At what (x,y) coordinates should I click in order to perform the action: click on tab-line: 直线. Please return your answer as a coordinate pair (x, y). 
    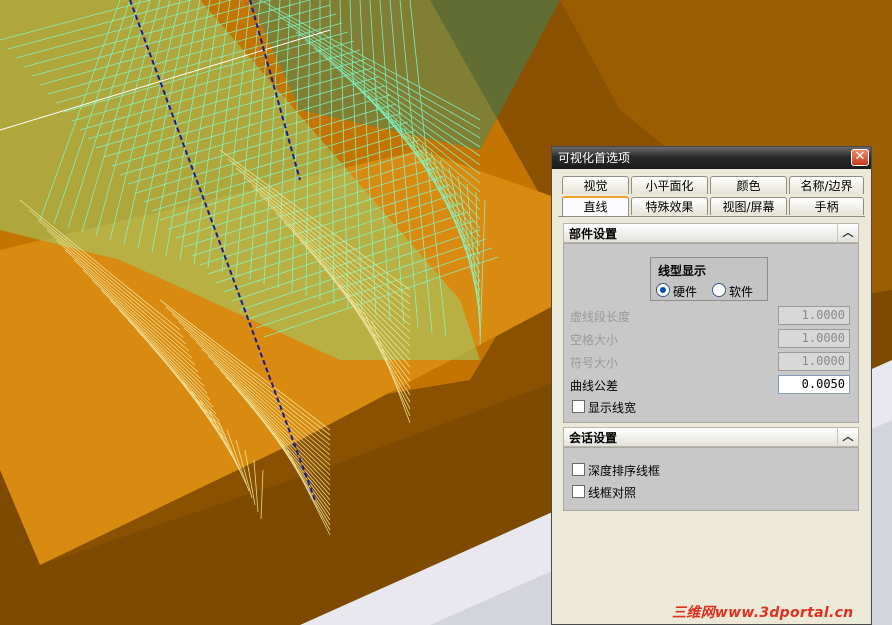
    Looking at the image, I should click on (595, 206).